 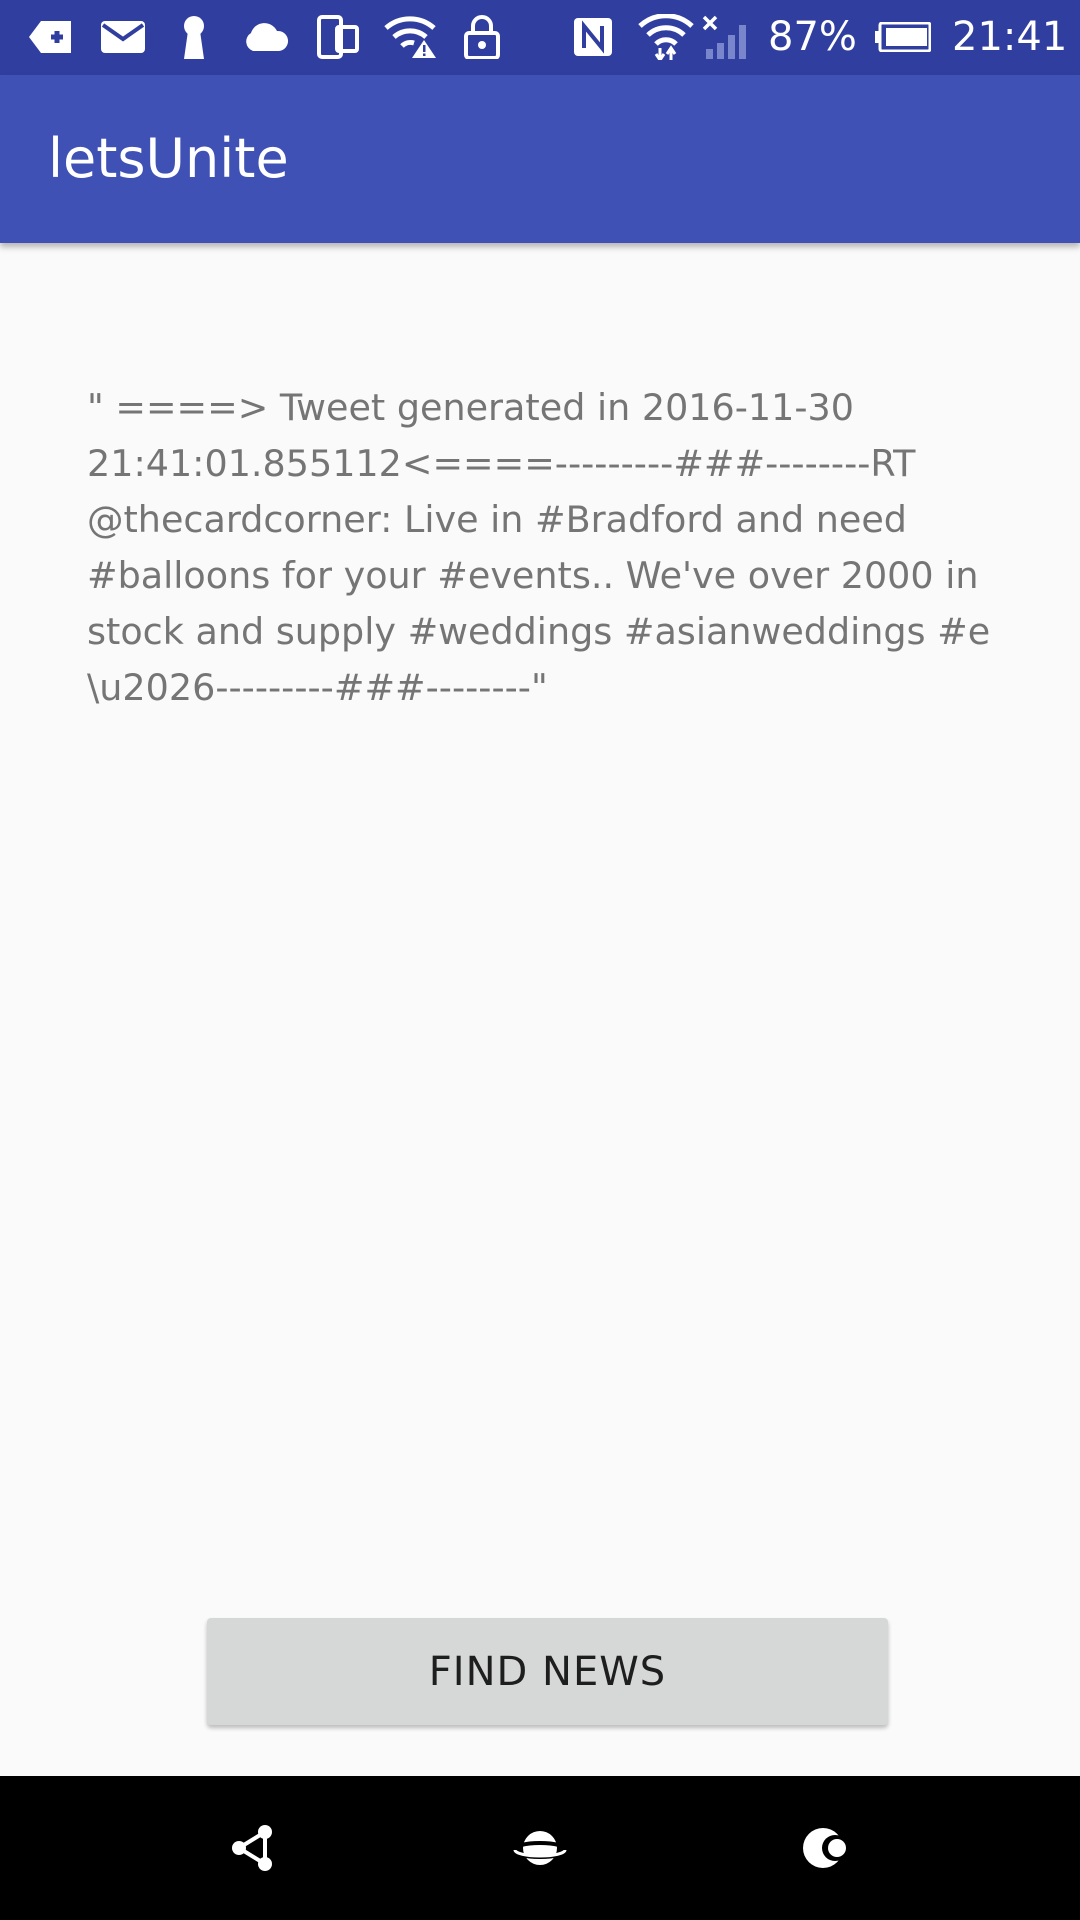 I want to click on cloud-icon, so click(x=265, y=37).